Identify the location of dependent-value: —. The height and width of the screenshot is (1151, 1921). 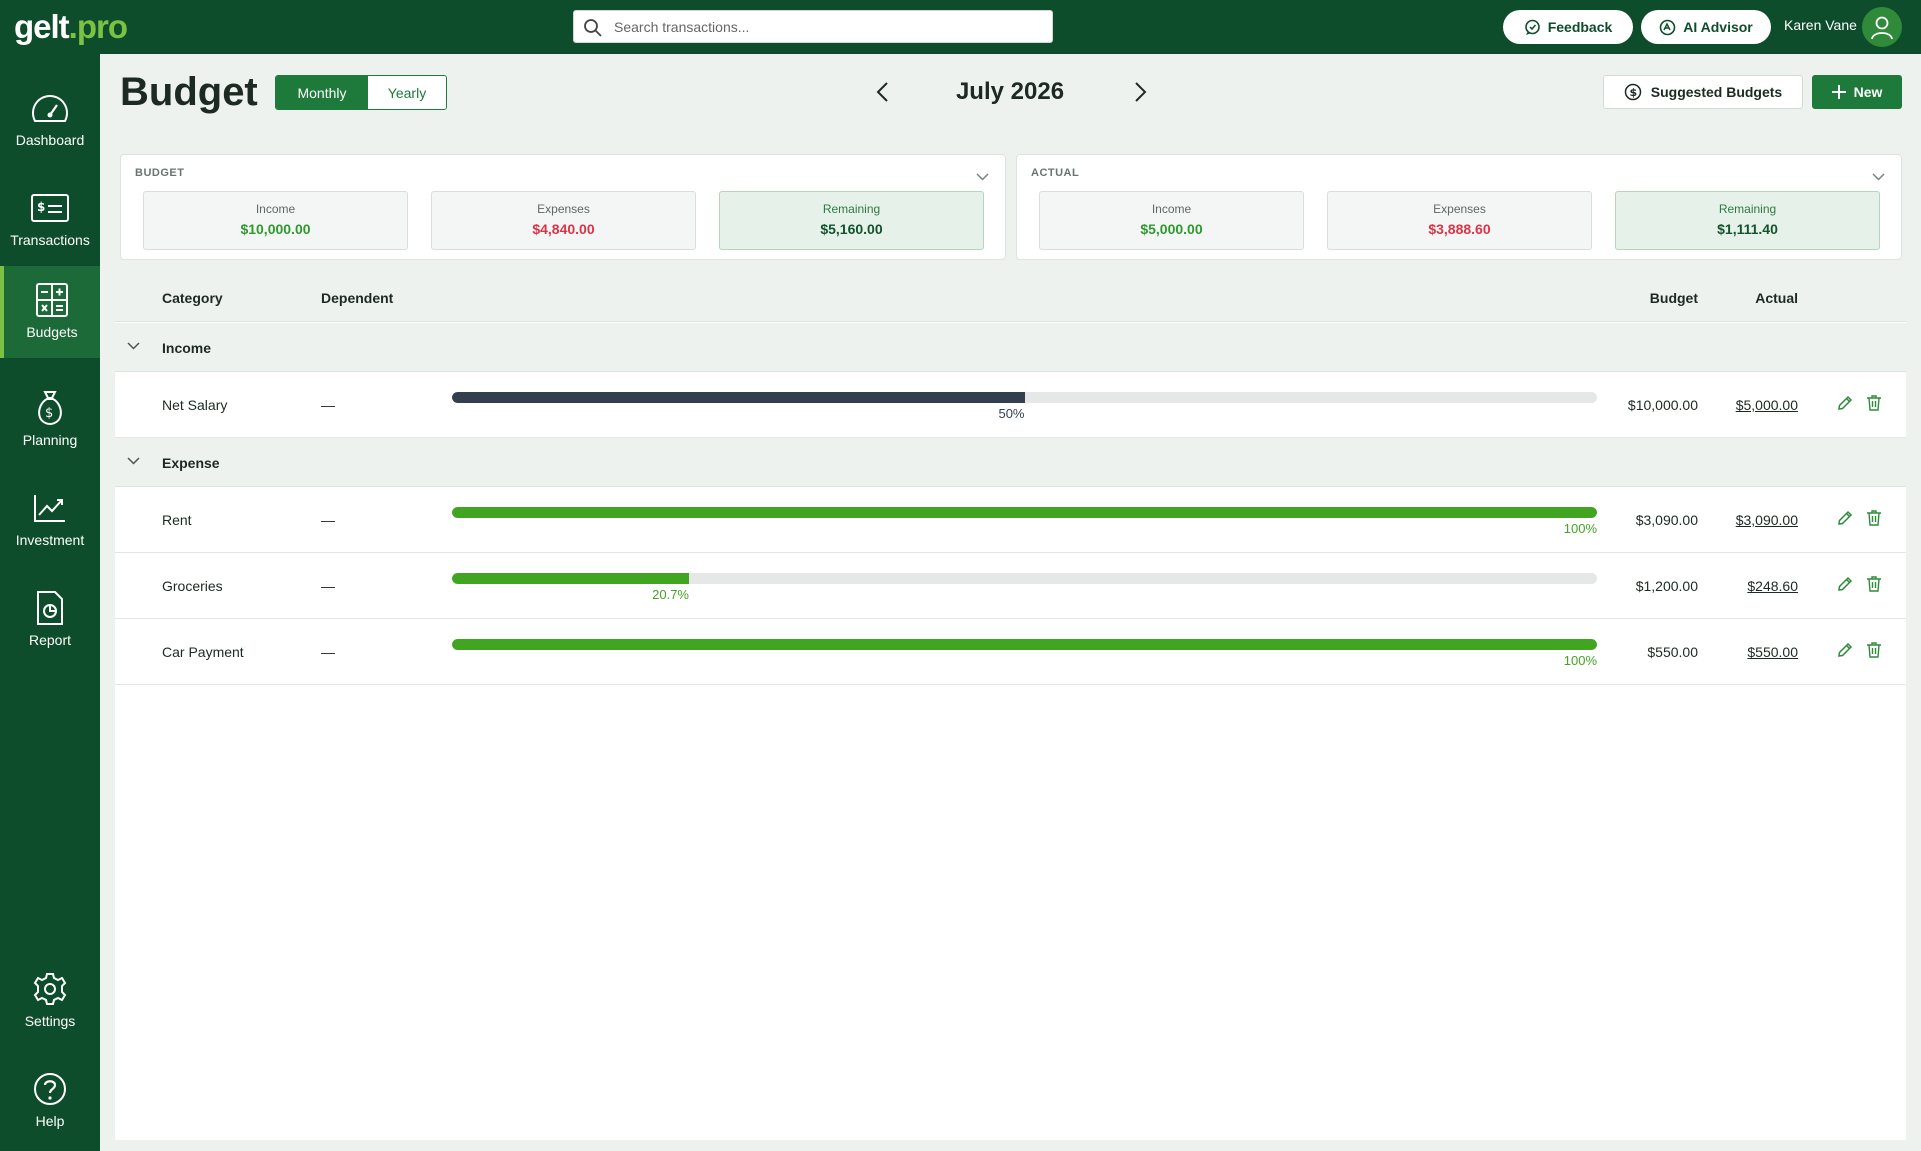
(328, 520).